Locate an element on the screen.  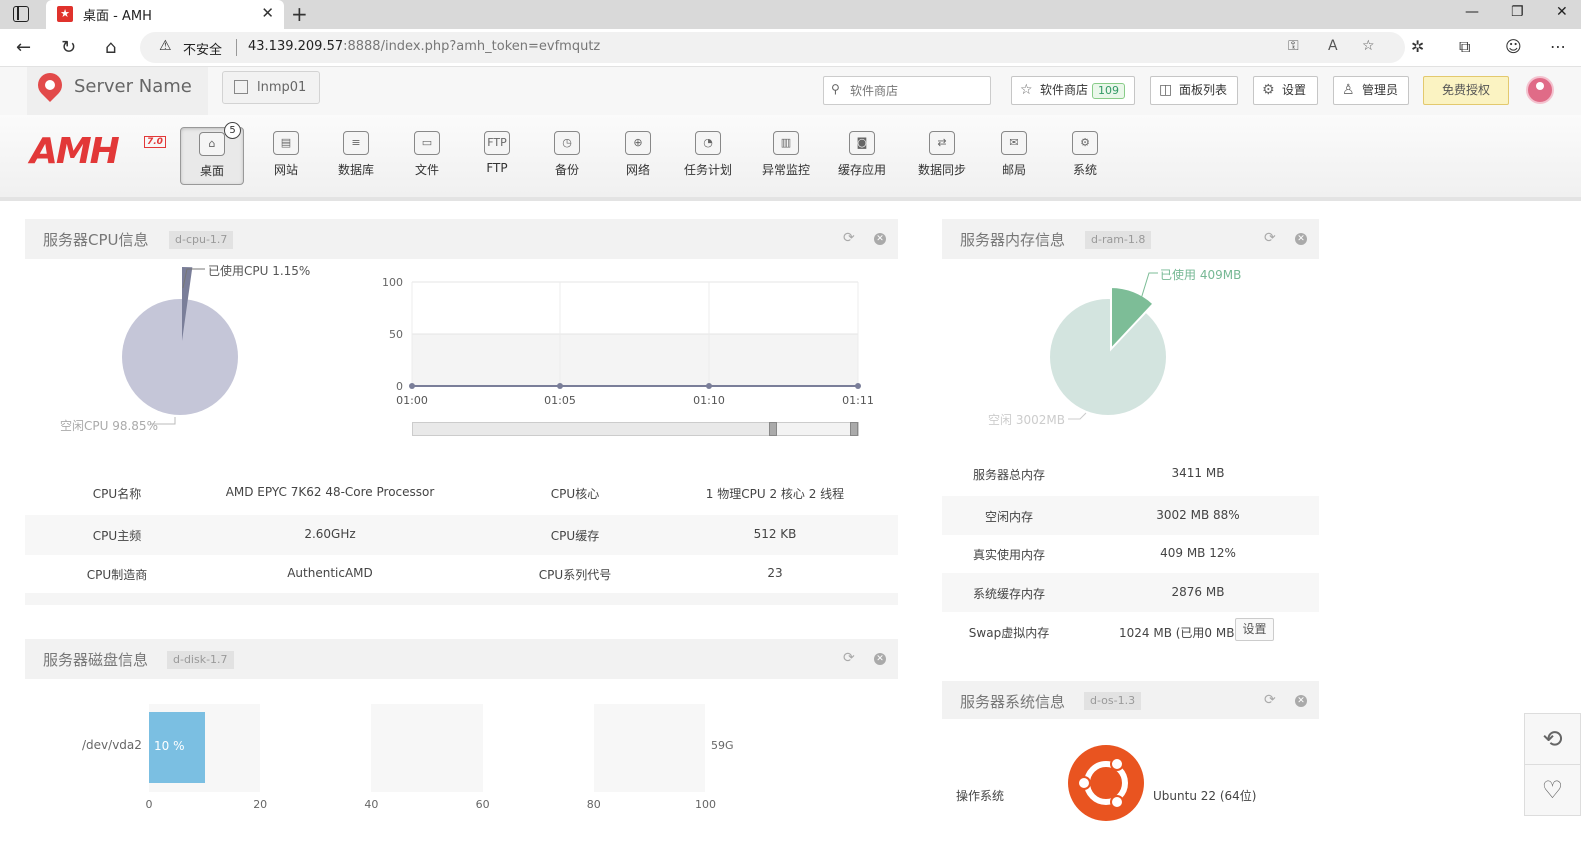
menu-item-12: ⚙ 系统 is located at coordinates (1085, 156).